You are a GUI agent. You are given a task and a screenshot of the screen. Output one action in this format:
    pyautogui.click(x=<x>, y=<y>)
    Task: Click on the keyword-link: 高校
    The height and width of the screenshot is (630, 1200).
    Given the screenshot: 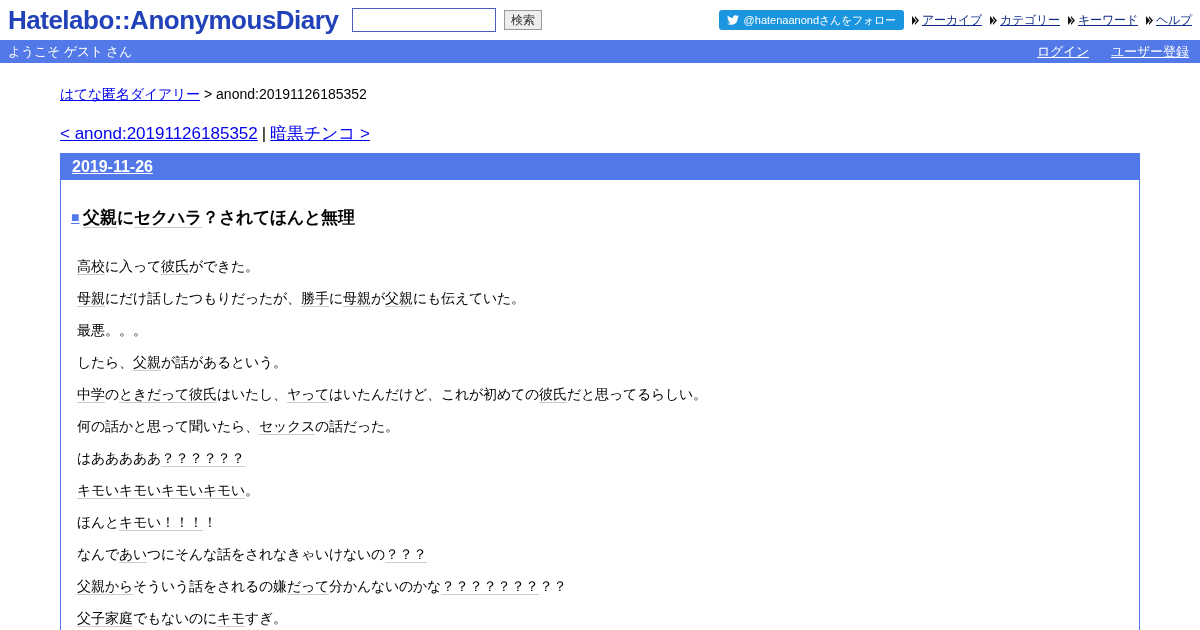 What is the action you would take?
    pyautogui.click(x=91, y=266)
    